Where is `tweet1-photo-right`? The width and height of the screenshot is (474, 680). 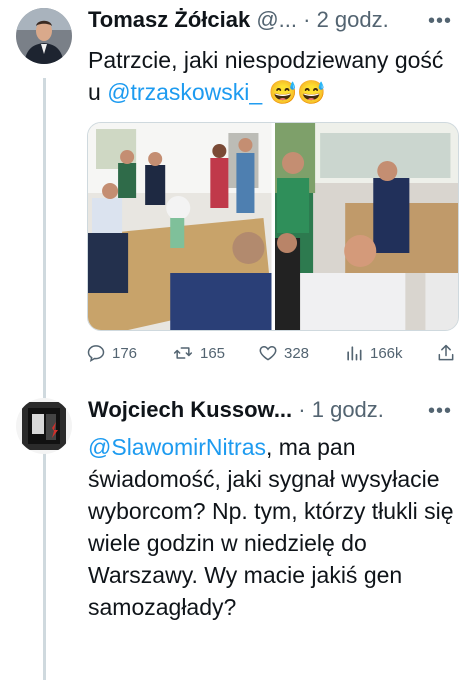
tweet1-photo-right is located at coordinates (366, 226).